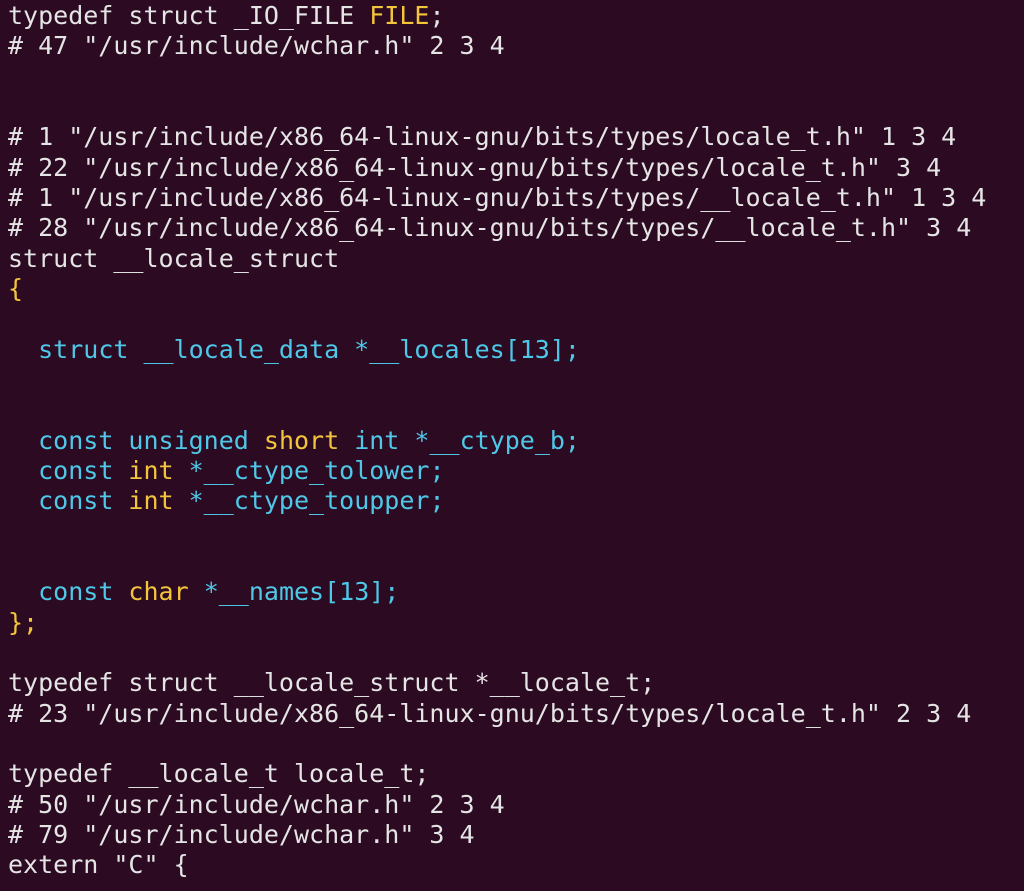  I want to click on code-token: *__names[13];, so click(294, 592).